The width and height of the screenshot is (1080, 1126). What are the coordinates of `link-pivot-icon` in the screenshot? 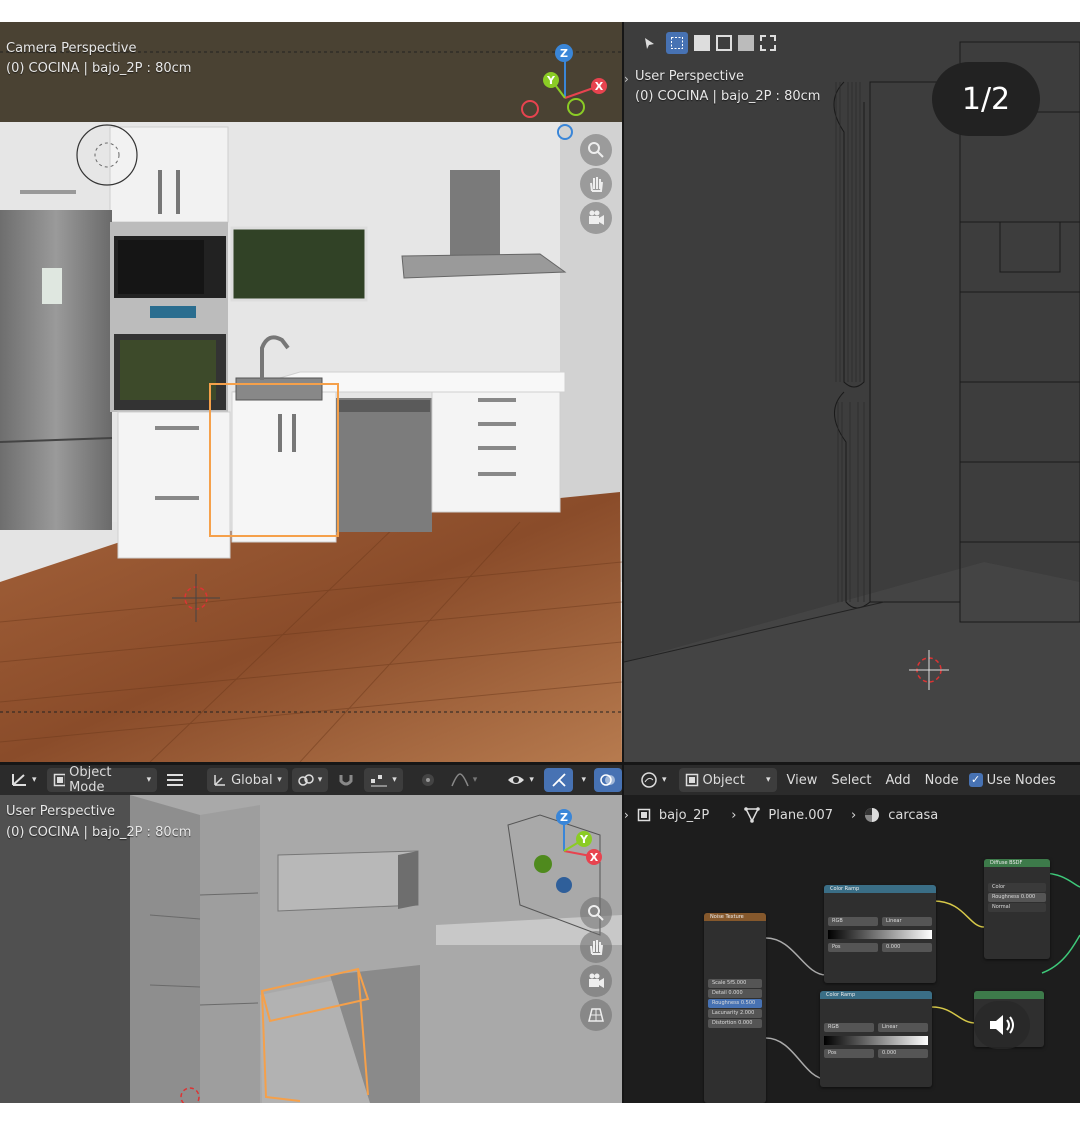 It's located at (305, 780).